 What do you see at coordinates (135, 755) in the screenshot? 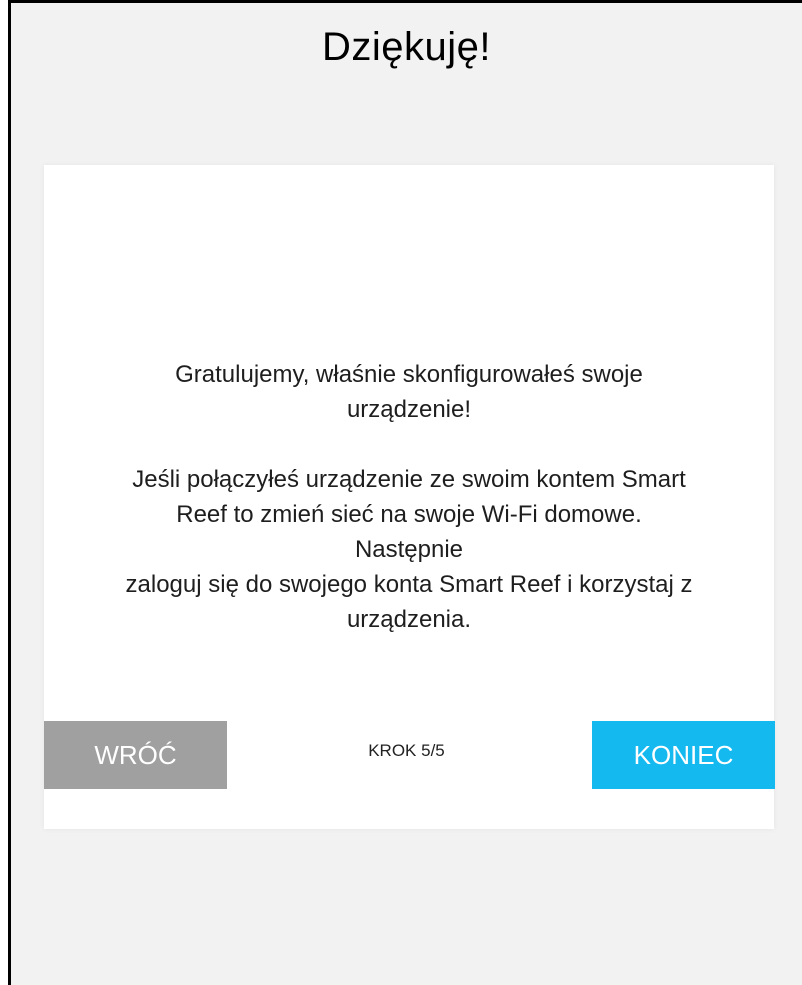
I see `back-button: WRÓĆ` at bounding box center [135, 755].